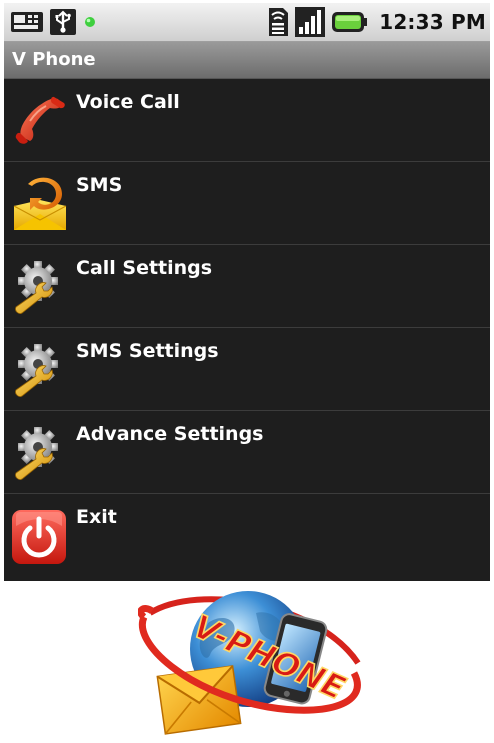 The height and width of the screenshot is (743, 494). Describe the element at coordinates (310, 22) in the screenshot. I see `signal-icon` at that location.